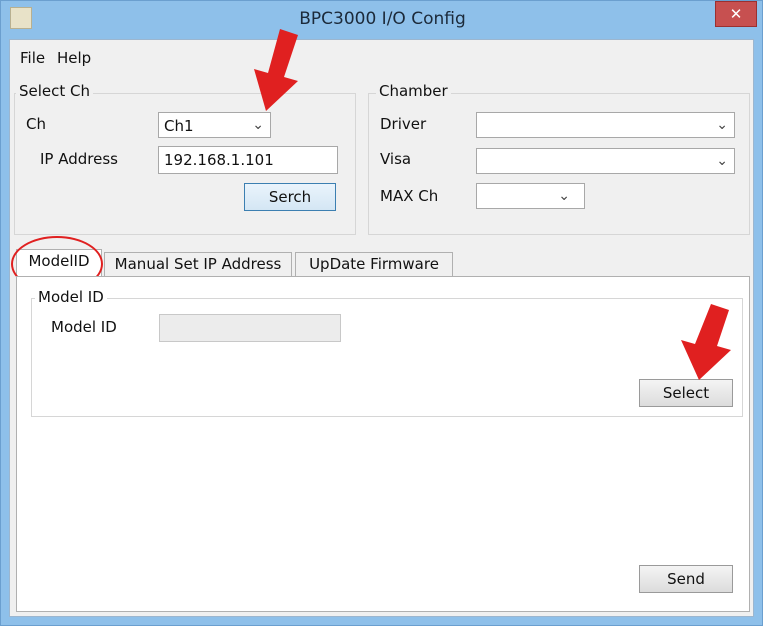 The height and width of the screenshot is (626, 763). What do you see at coordinates (396, 159) in the screenshot?
I see `visa-label: Visa` at bounding box center [396, 159].